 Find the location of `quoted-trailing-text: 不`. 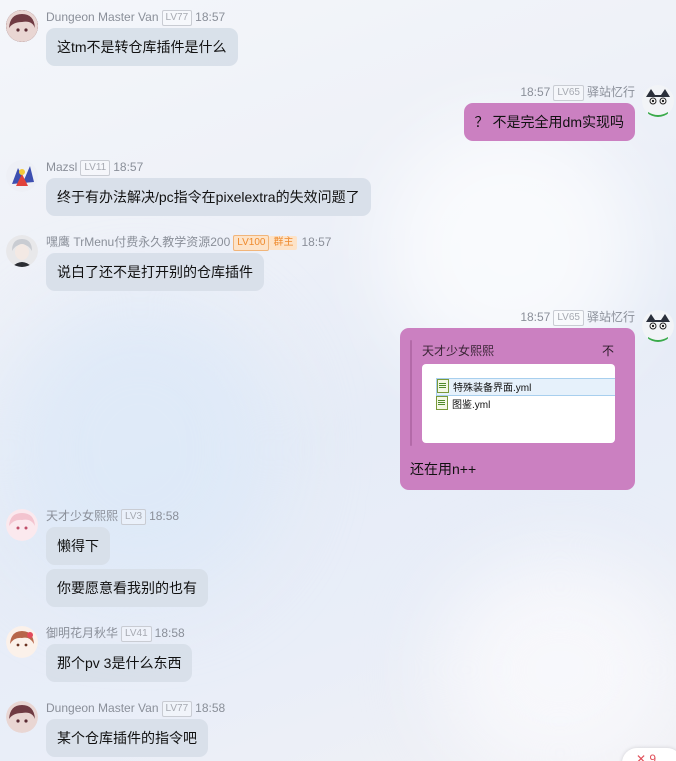

quoted-trailing-text: 不 is located at coordinates (608, 351).